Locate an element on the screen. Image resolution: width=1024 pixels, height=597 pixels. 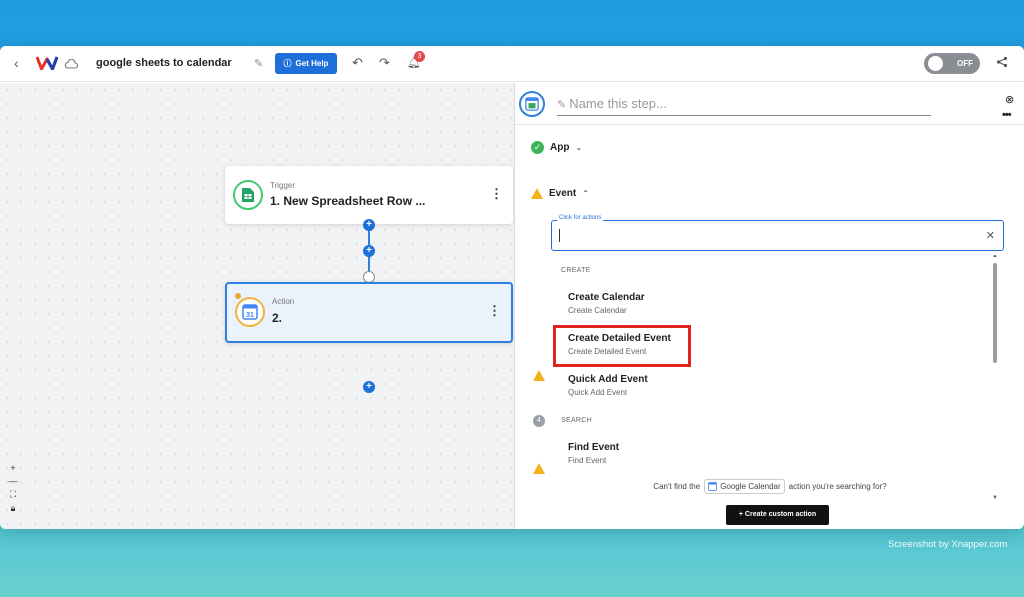
toggle-knob is located at coordinates (935, 63).